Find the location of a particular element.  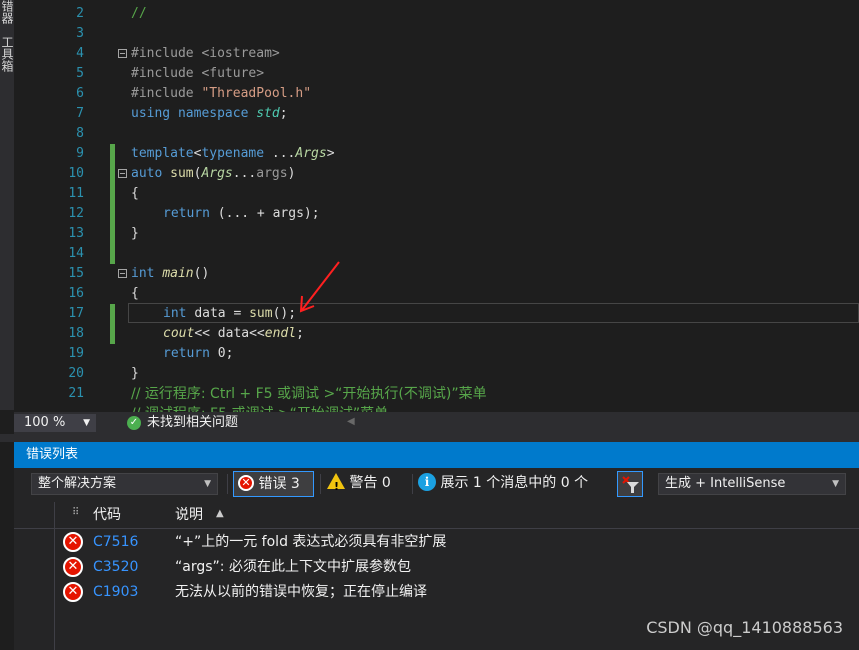

error-code-link: C1903 is located at coordinates (115, 592).